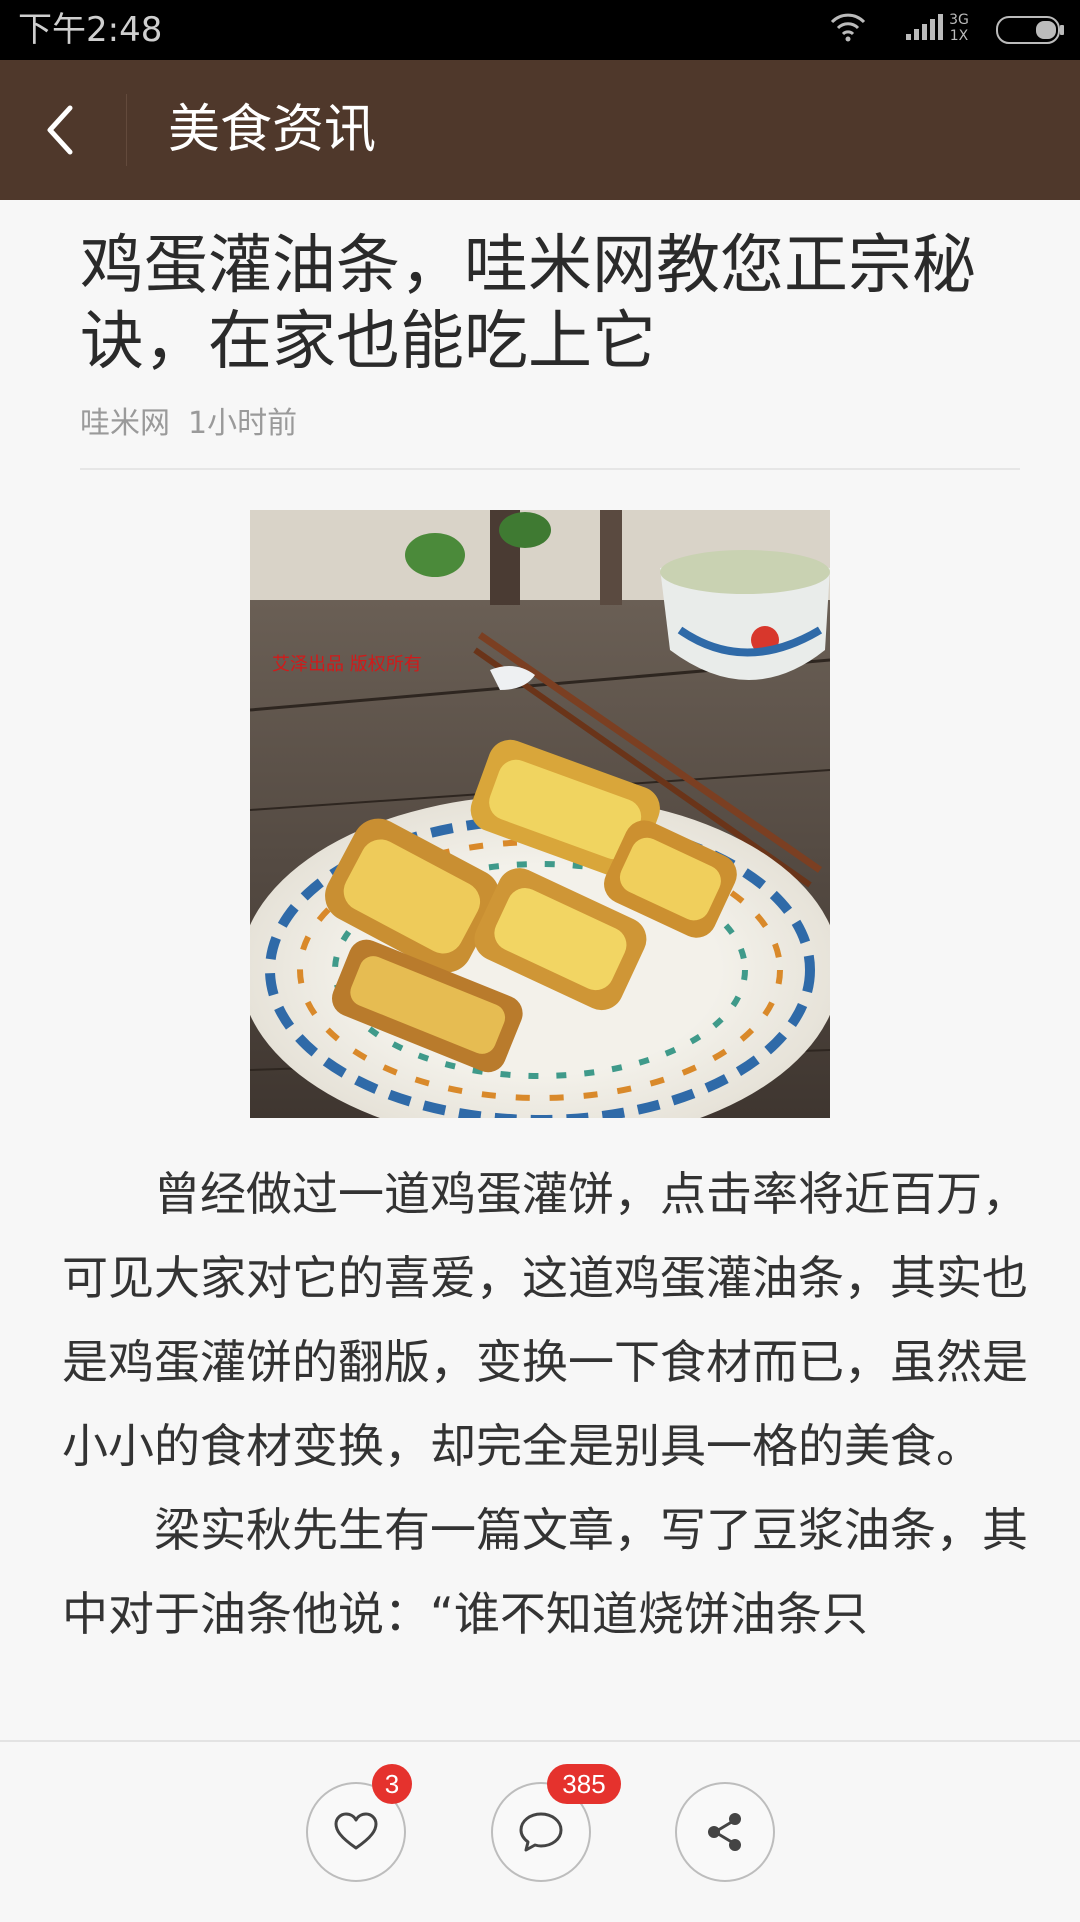 This screenshot has height=1922, width=1080. What do you see at coordinates (126, 130) in the screenshot?
I see `header-divider` at bounding box center [126, 130].